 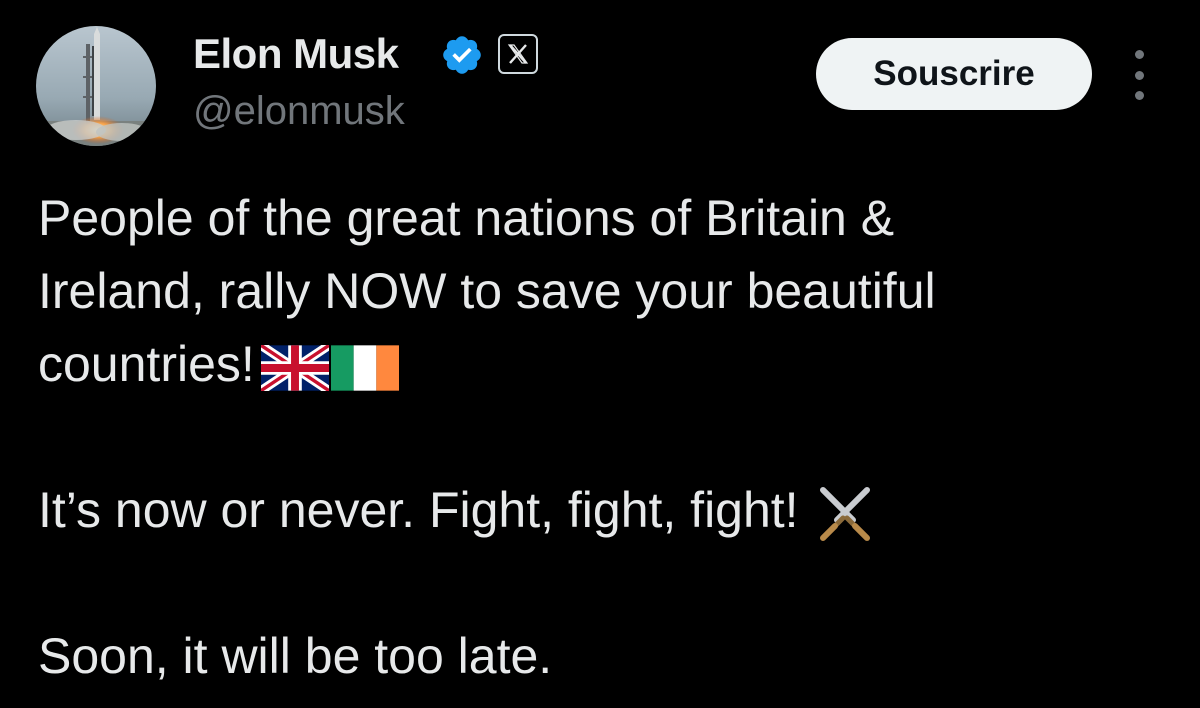 What do you see at coordinates (418, 510) in the screenshot?
I see `tweet-line-text: It’s now or never. Fight, fight, fight!` at bounding box center [418, 510].